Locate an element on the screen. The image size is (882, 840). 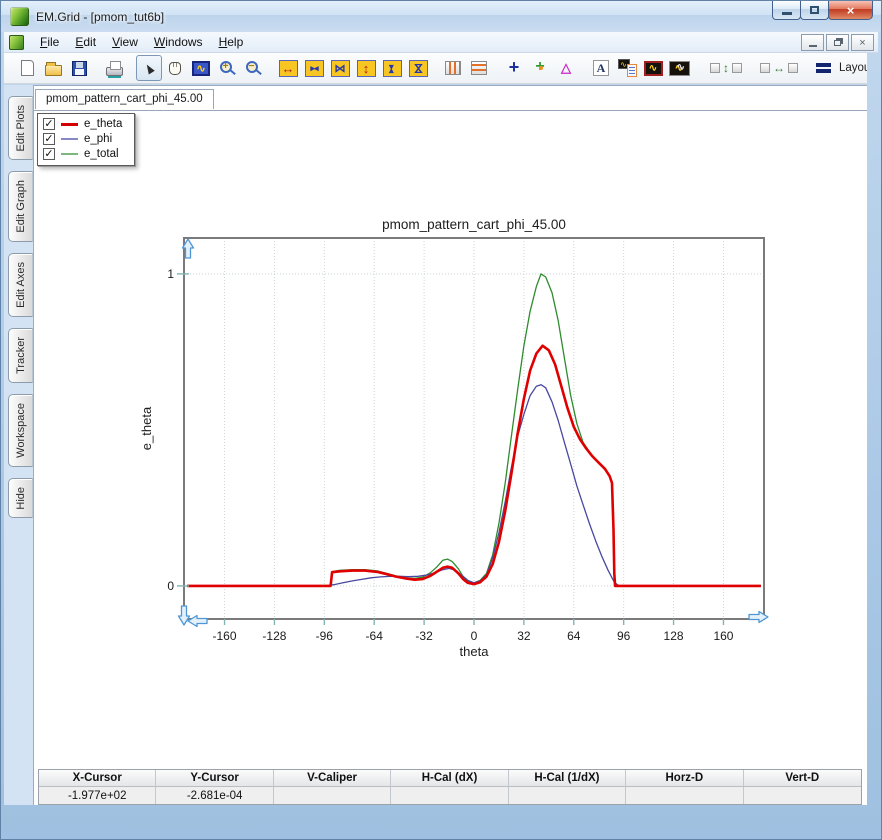
crosshair-button: + is located at coordinates (514, 68).